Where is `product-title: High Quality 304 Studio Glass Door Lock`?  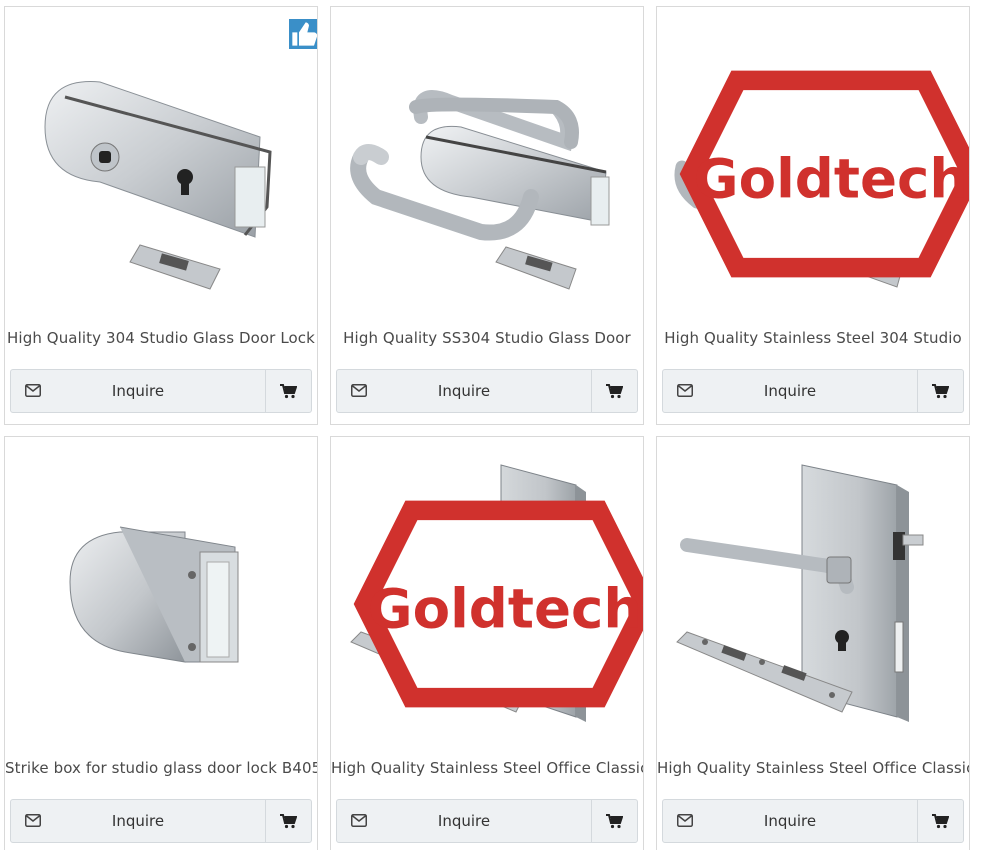 product-title: High Quality 304 Studio Glass Door Lock is located at coordinates (161, 338).